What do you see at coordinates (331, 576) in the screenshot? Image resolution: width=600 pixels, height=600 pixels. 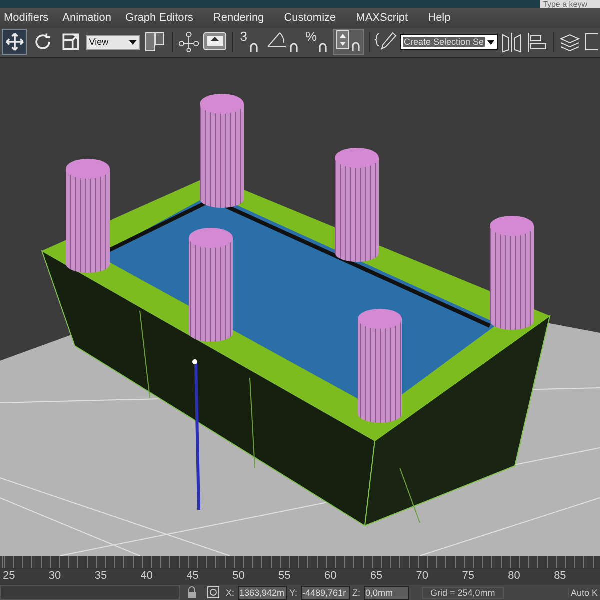 I see `frame-number: 60` at bounding box center [331, 576].